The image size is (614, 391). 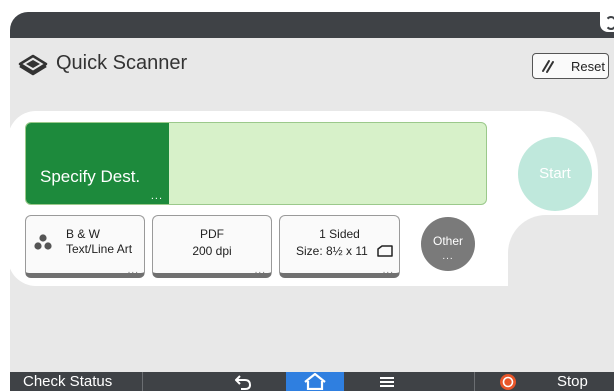 I want to click on check-status-button: Check Status, so click(x=67, y=381).